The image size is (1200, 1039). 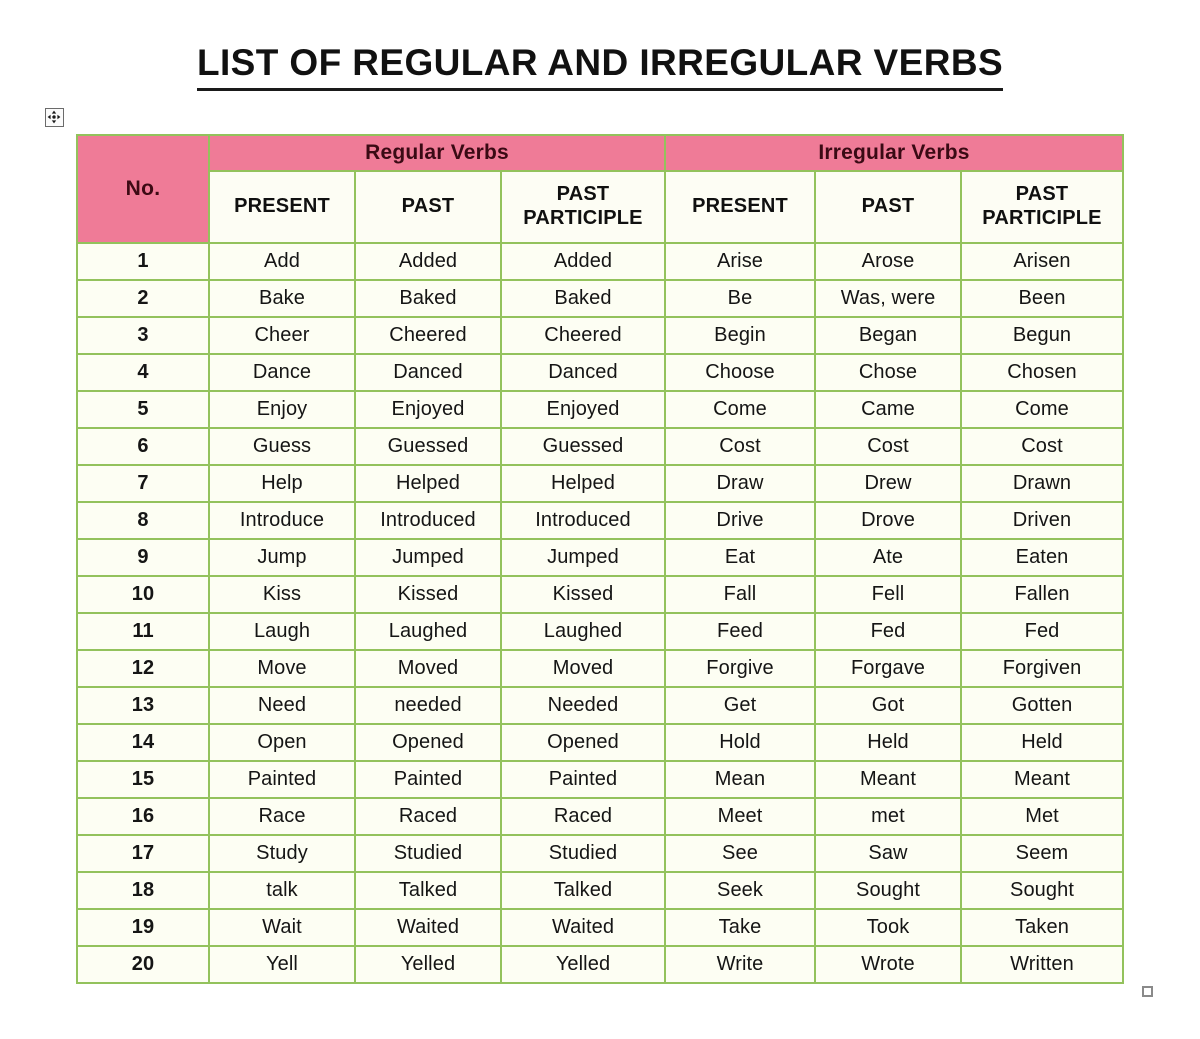 What do you see at coordinates (428, 594) in the screenshot?
I see `cell-regular-past: Kissed` at bounding box center [428, 594].